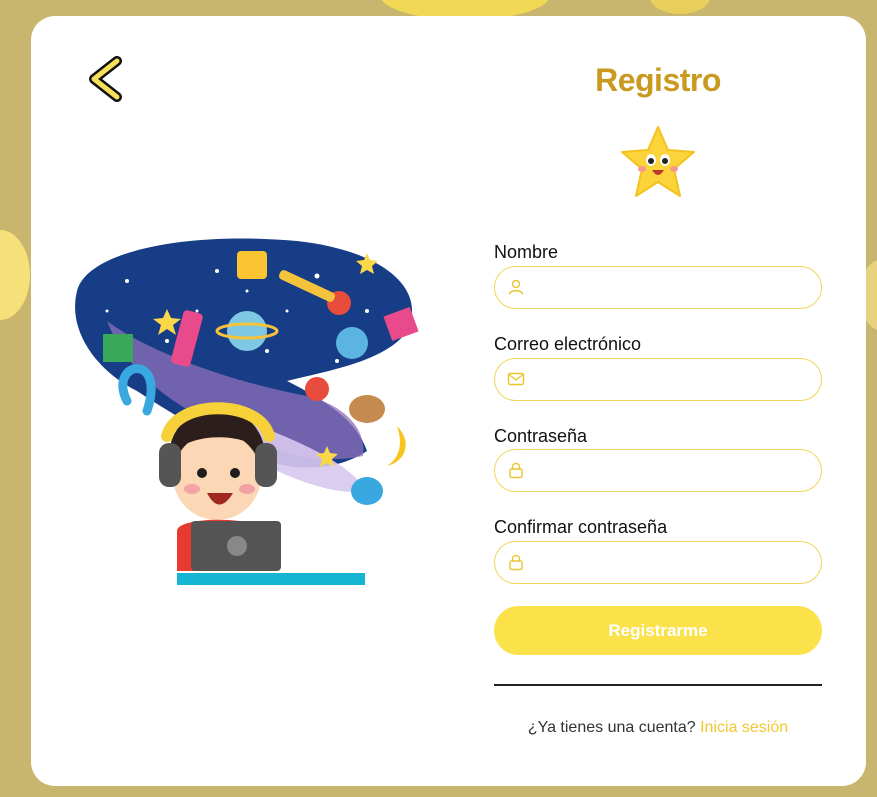  I want to click on confirm-password-input, so click(672, 562).